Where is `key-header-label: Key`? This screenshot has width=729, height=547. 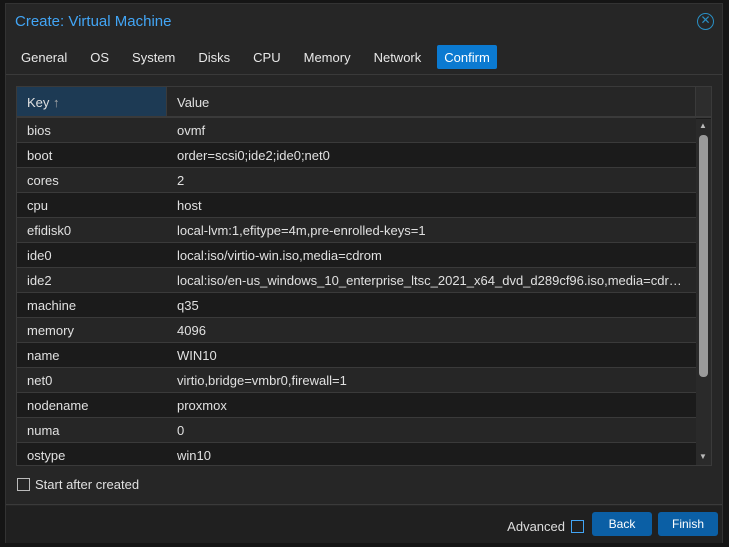
key-header-label: Key is located at coordinates (38, 102).